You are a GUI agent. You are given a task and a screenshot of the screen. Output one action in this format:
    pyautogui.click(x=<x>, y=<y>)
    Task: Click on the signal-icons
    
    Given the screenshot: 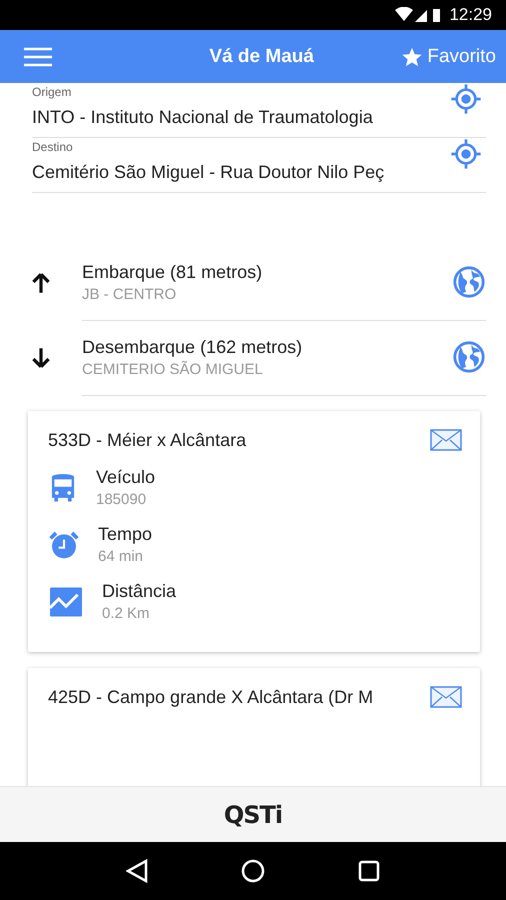 What is the action you would take?
    pyautogui.click(x=418, y=15)
    